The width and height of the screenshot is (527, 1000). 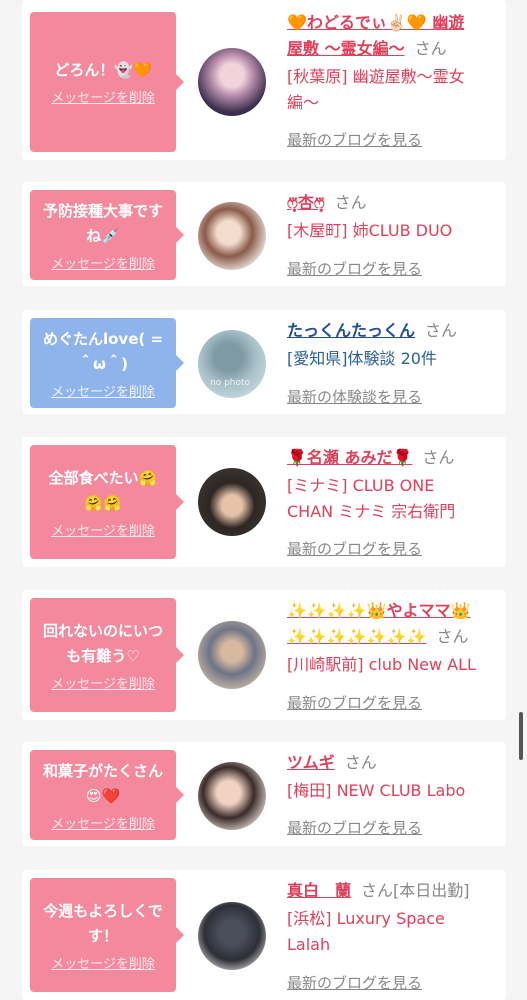 I want to click on scrollbar, so click(x=521, y=736).